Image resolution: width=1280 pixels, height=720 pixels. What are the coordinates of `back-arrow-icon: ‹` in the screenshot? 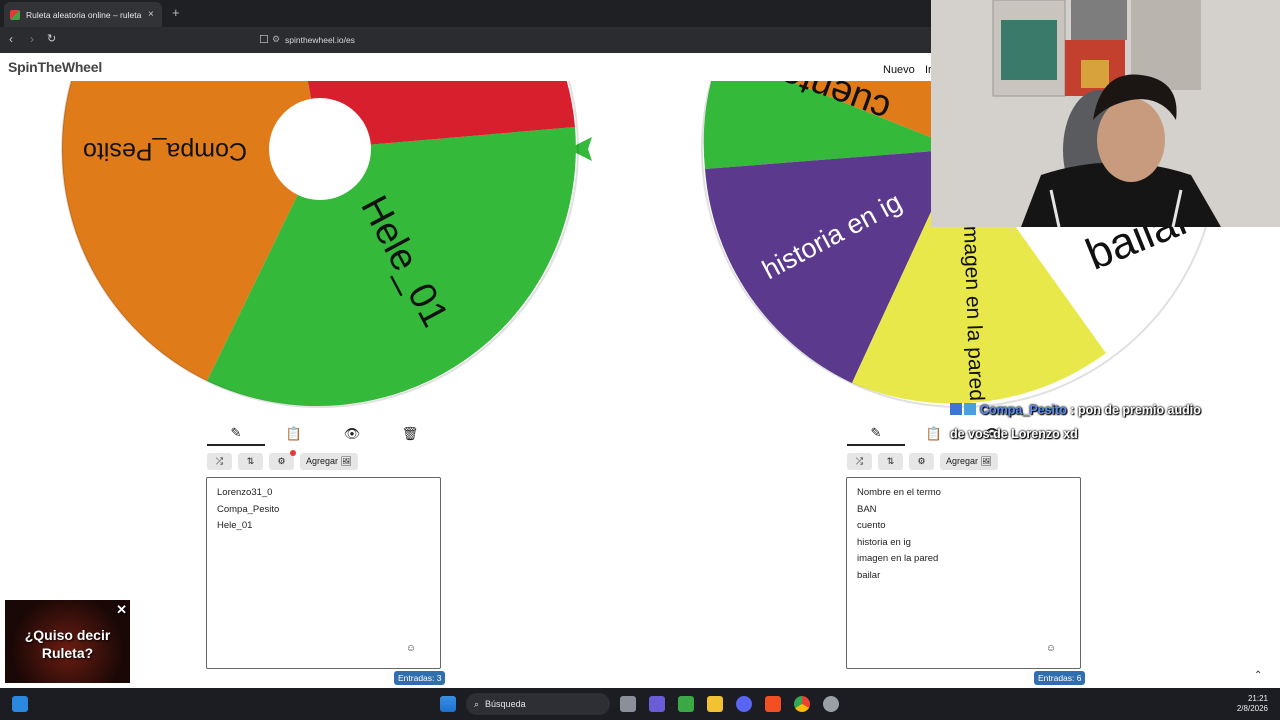 It's located at (11, 39).